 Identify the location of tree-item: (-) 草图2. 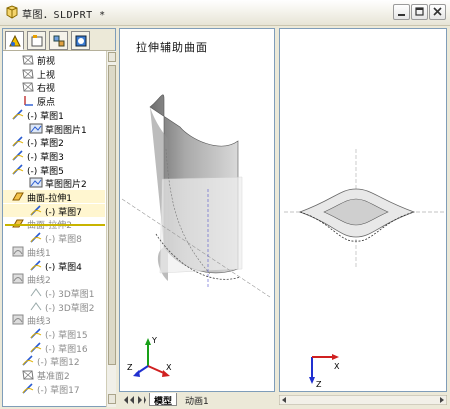
(54, 142).